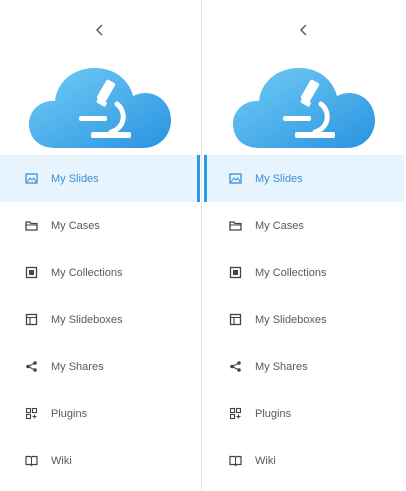 This screenshot has width=406, height=491. I want to click on panel-divider, so click(201, 245).